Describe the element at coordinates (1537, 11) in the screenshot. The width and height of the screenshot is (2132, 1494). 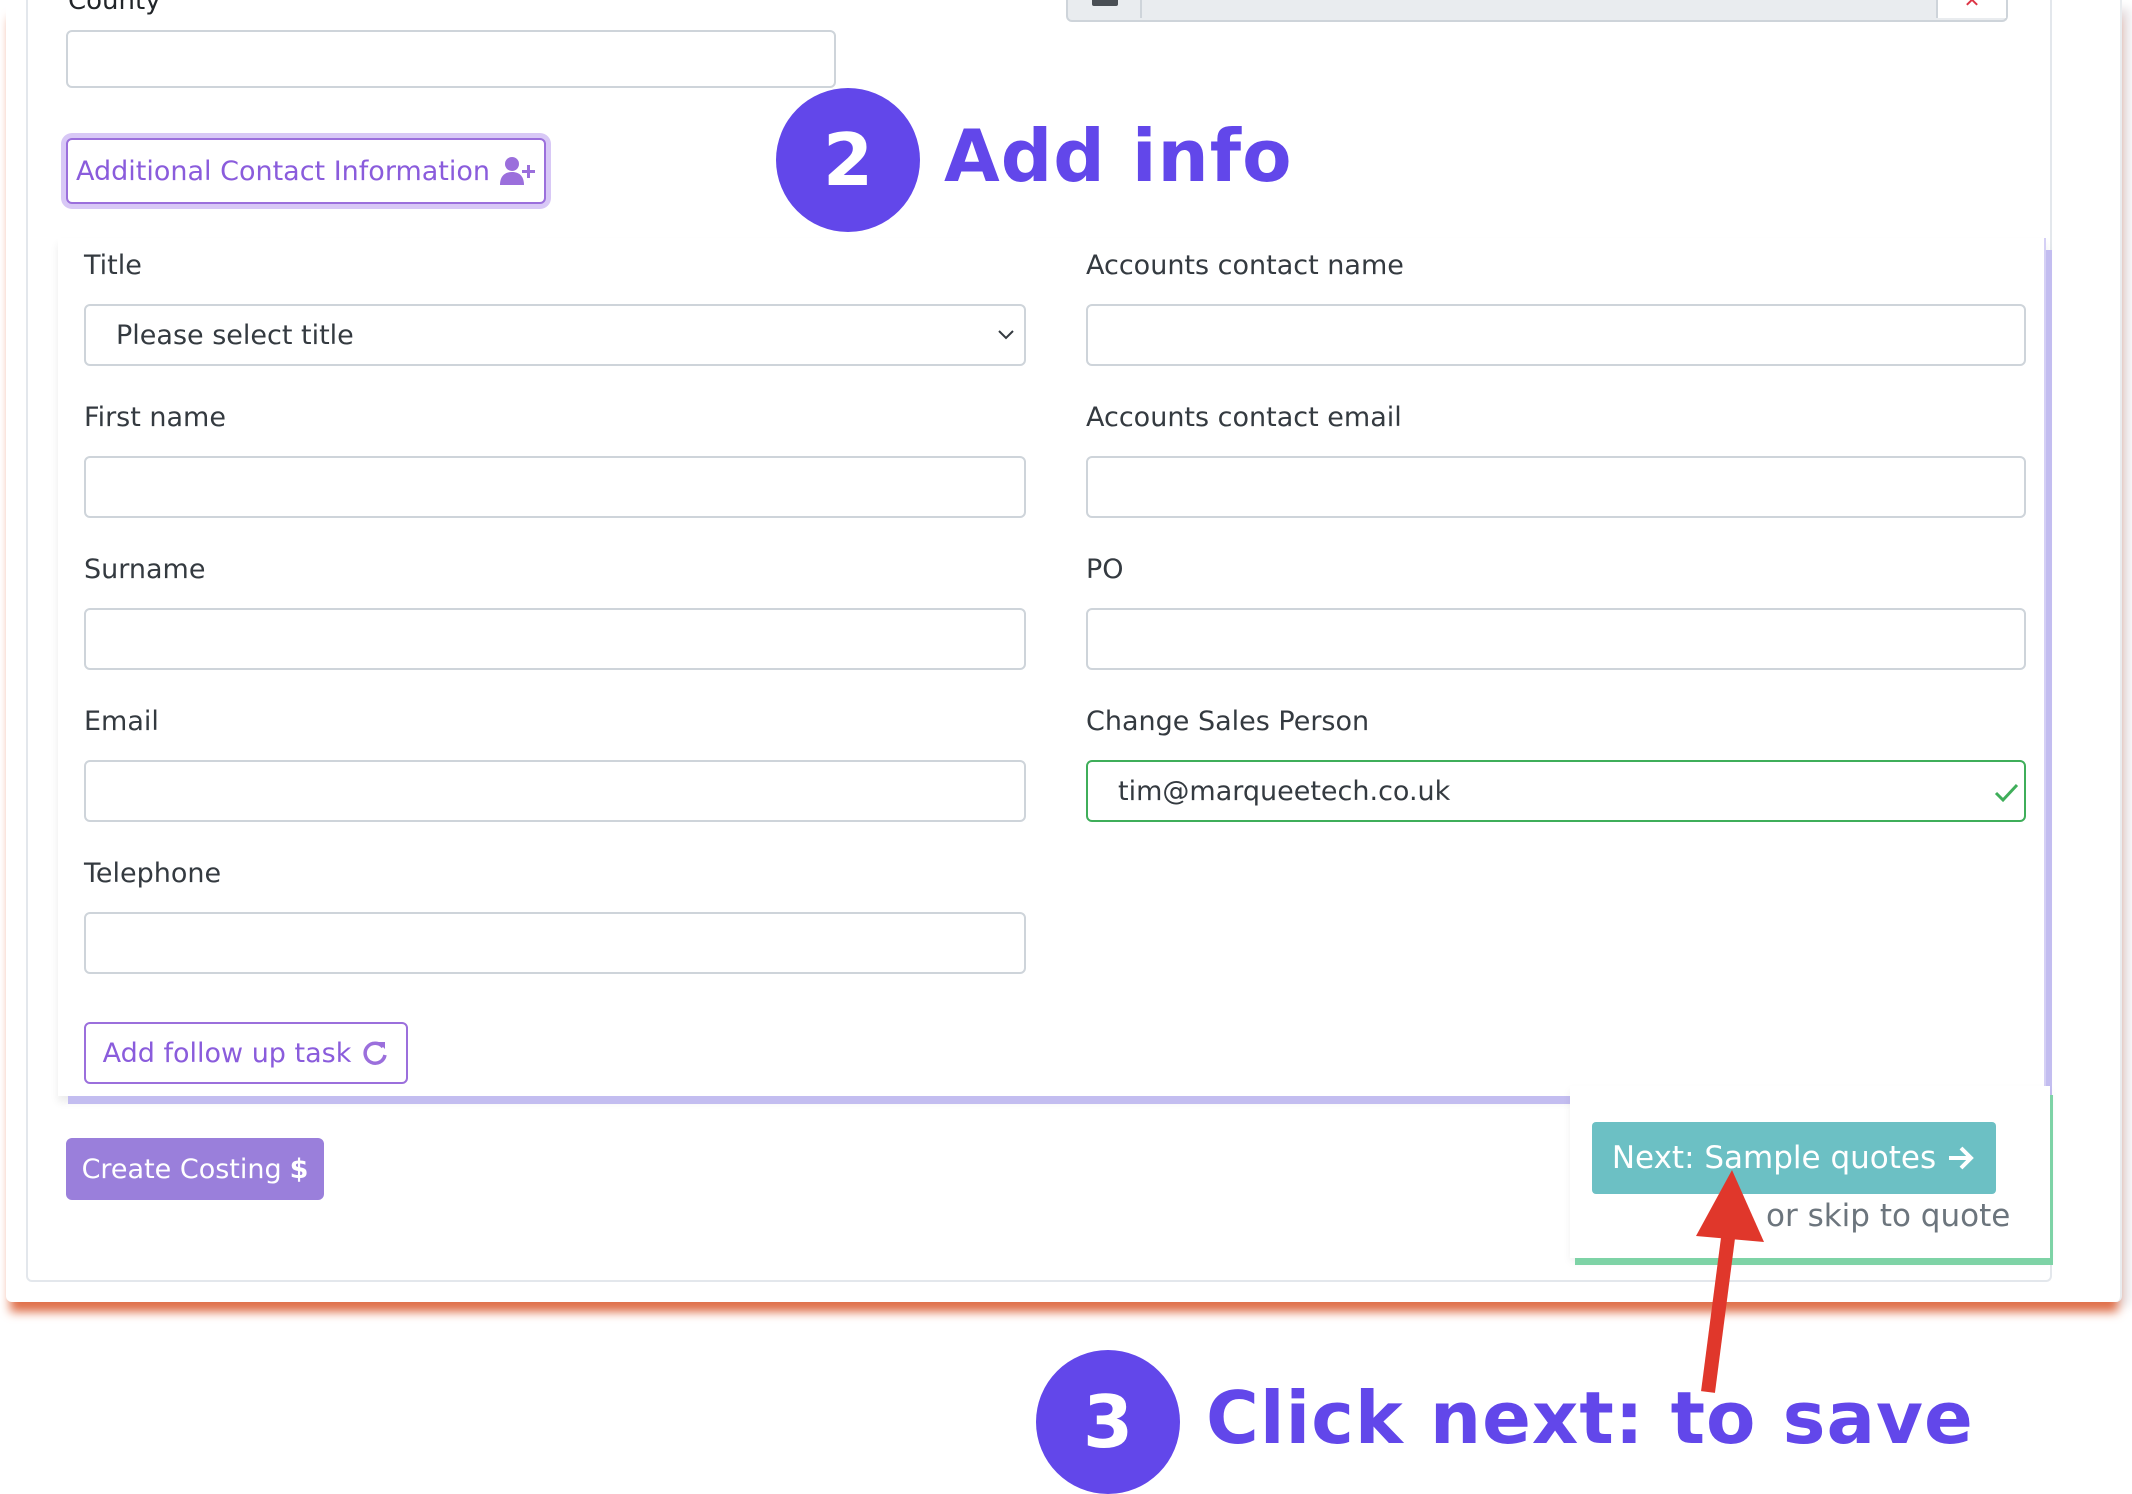
I see `date-picker-control: ✕` at that location.